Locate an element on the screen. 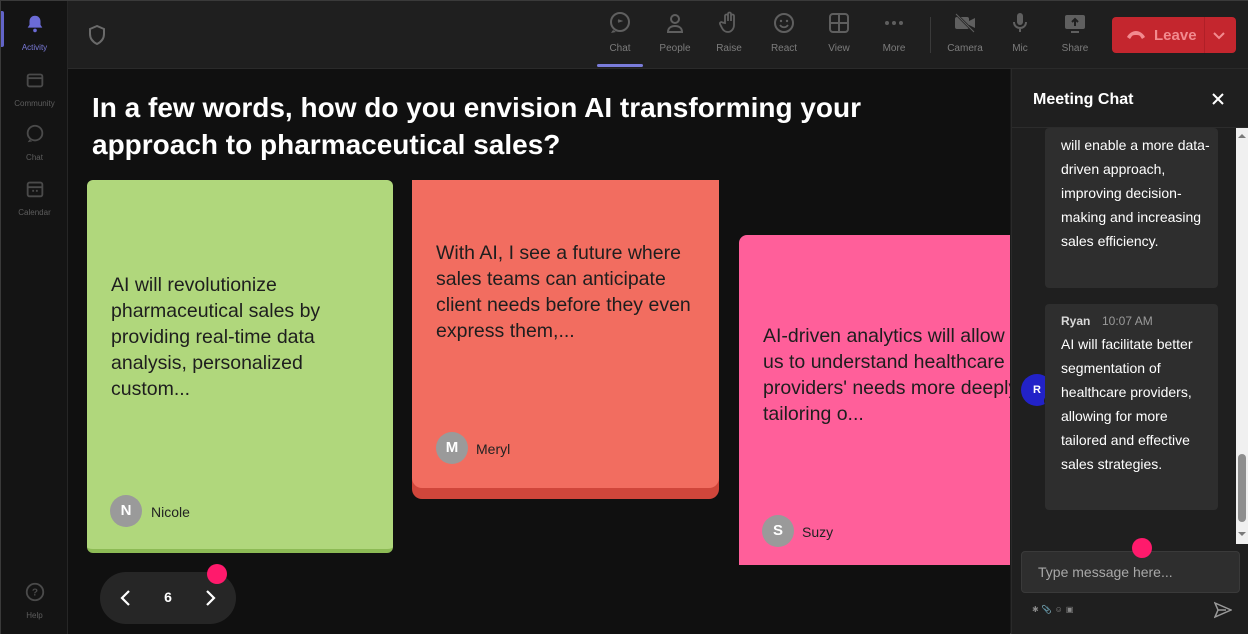 The height and width of the screenshot is (634, 1248). chevron-left-icon is located at coordinates (126, 598).